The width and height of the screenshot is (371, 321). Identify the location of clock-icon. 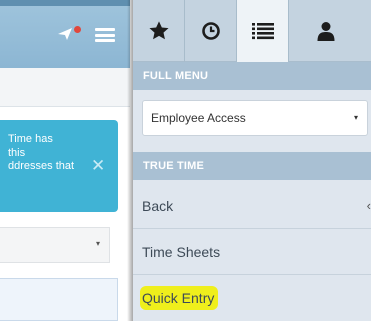
(210, 31).